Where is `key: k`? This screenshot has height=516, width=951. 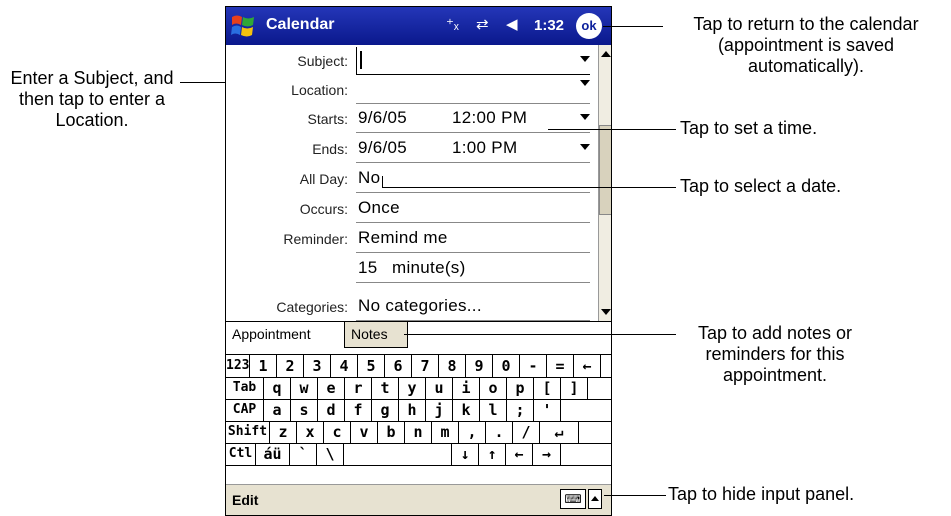
key: k is located at coordinates (466, 410).